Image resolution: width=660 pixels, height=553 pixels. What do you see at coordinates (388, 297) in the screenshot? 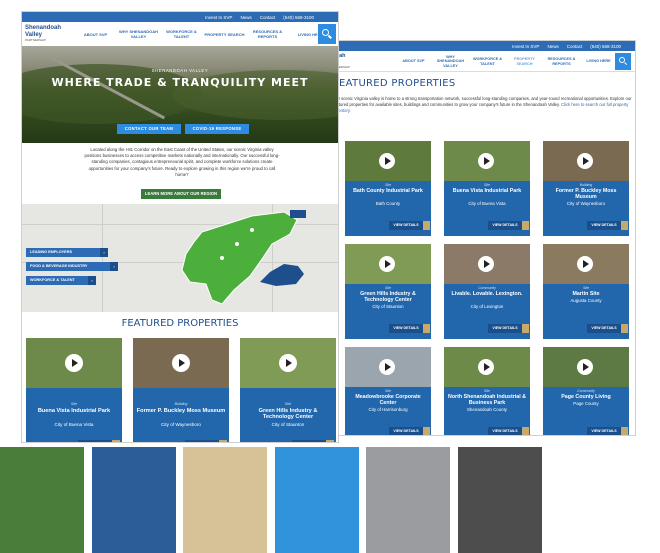
I see `property-name: Green Hills Industry & Technology Center` at bounding box center [388, 297].